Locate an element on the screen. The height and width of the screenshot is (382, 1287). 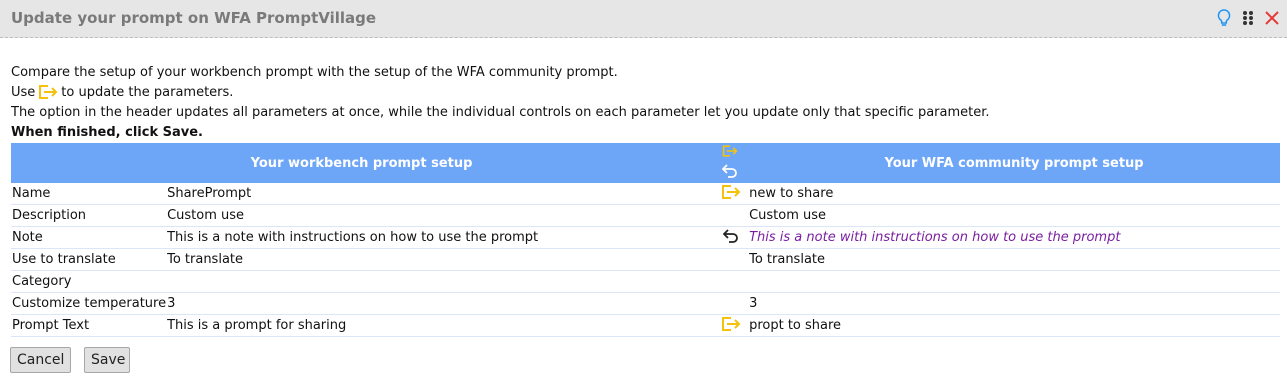
save-button: Save is located at coordinates (107, 360).